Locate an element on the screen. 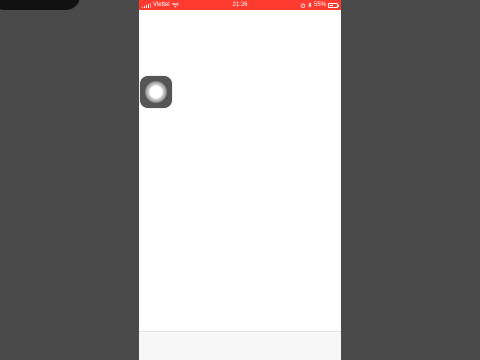 The height and width of the screenshot is (360, 480). status-right: 55% is located at coordinates (319, 5).